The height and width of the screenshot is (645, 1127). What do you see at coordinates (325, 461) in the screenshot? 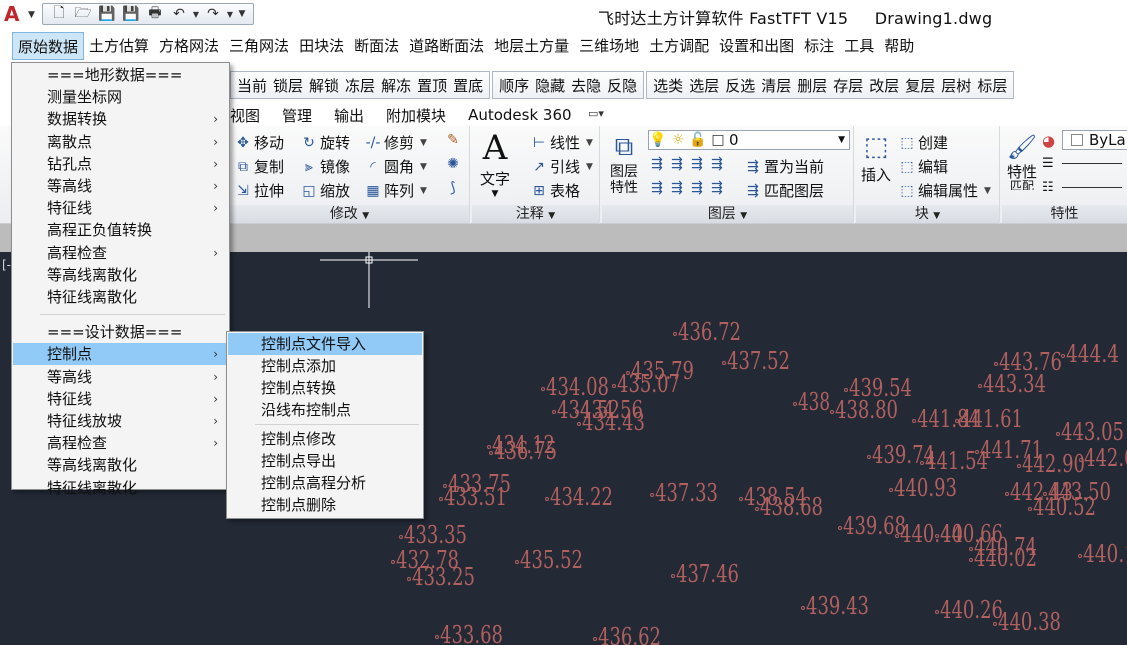
I see `submenu-item-5: 控制点导出` at bounding box center [325, 461].